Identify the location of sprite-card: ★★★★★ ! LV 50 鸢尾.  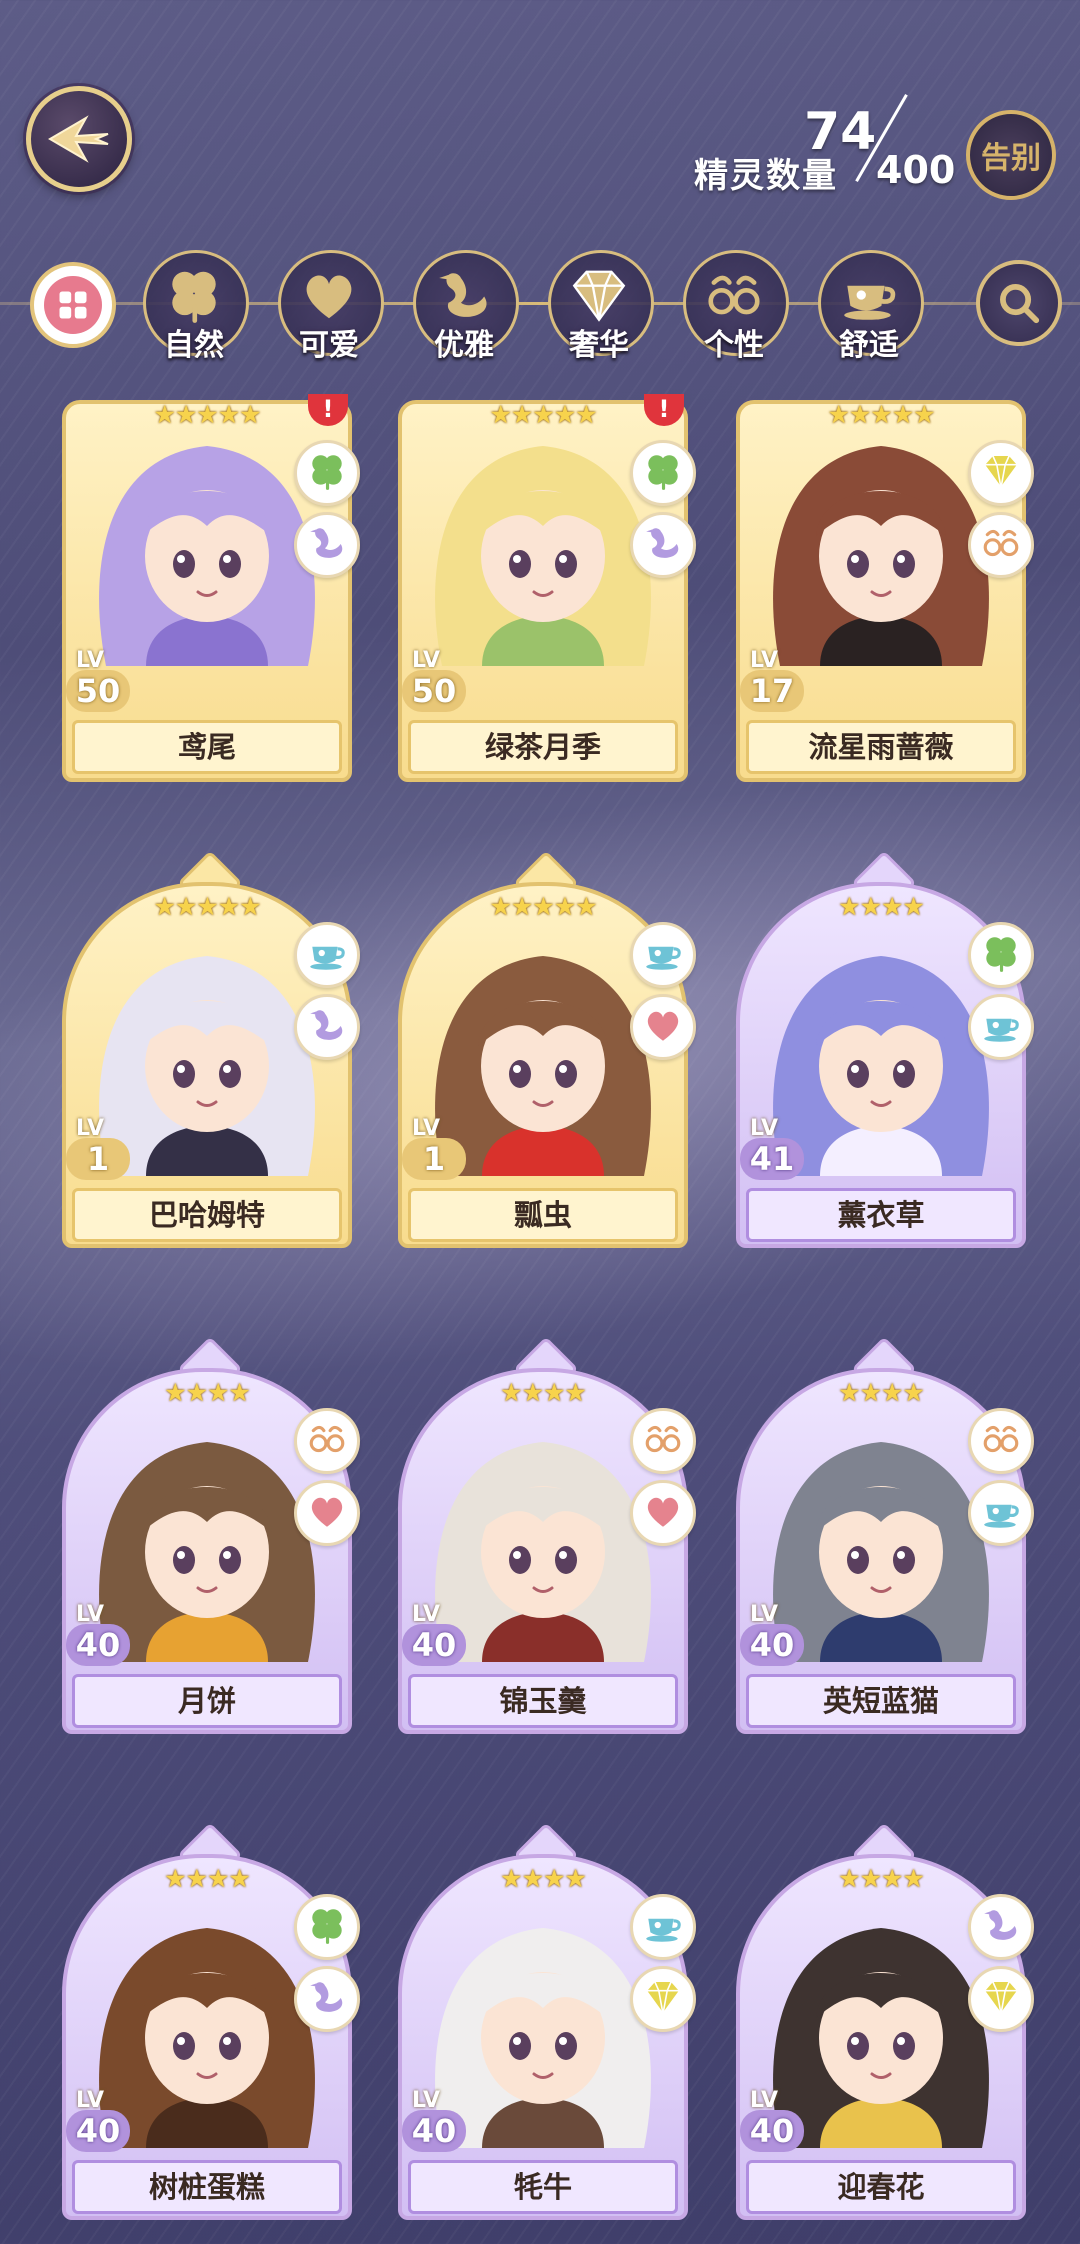
(211, 595).